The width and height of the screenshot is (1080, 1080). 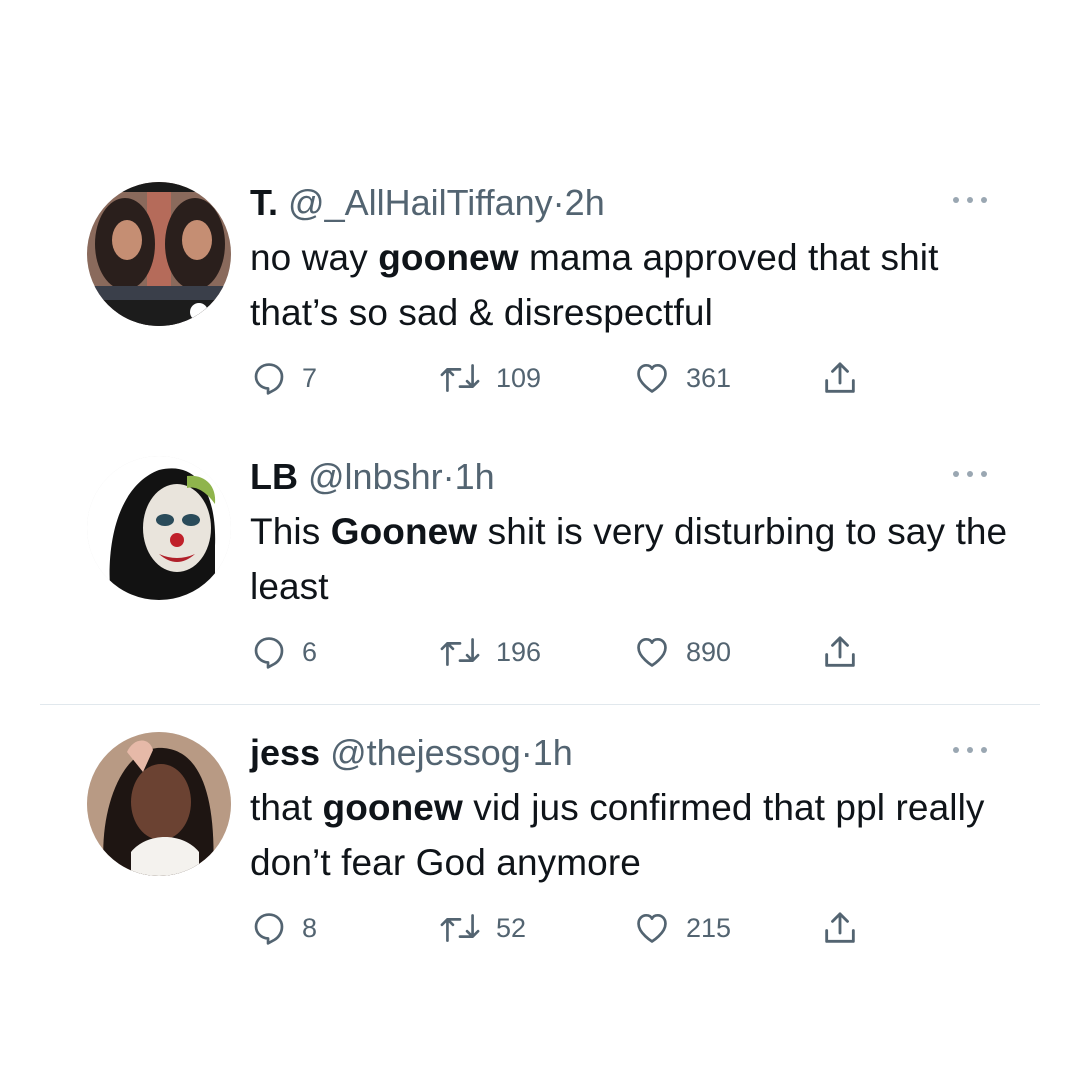 I want to click on timestamp: 2h, so click(x=585, y=202).